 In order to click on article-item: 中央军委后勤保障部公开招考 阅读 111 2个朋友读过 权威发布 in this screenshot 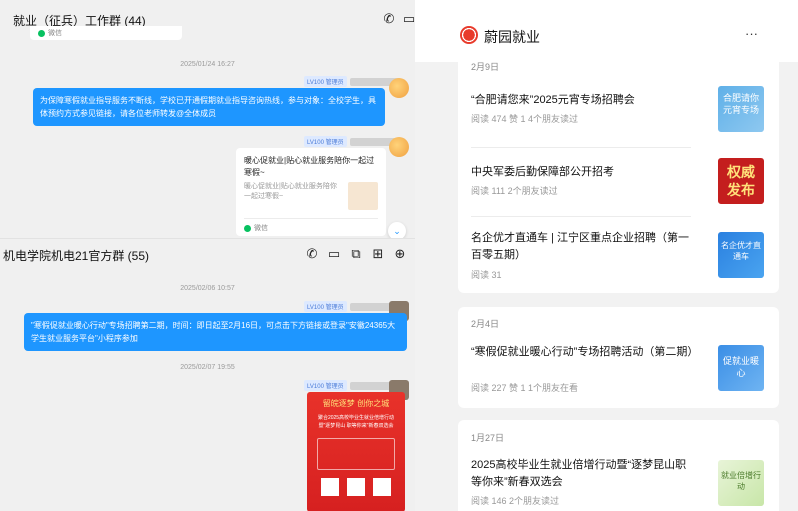, I will do `click(621, 183)`.